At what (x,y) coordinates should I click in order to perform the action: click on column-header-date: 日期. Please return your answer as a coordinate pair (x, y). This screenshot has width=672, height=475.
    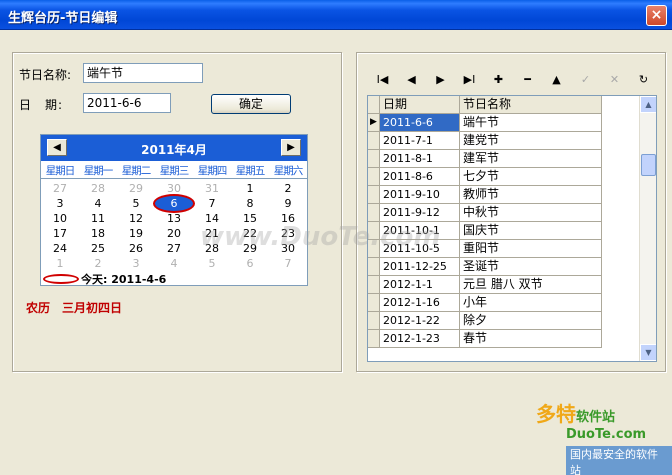
    Looking at the image, I should click on (420, 104).